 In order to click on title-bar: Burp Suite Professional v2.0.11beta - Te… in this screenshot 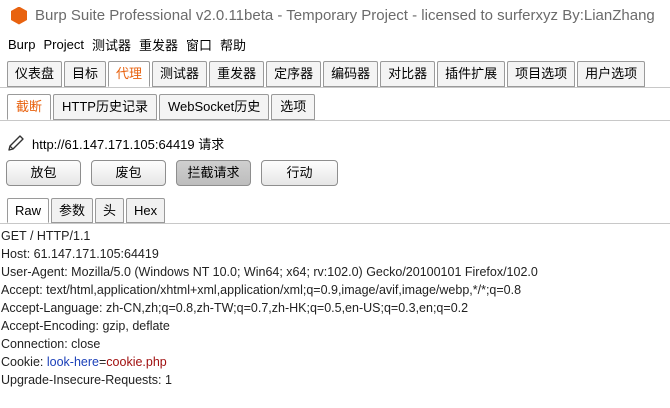, I will do `click(335, 15)`.